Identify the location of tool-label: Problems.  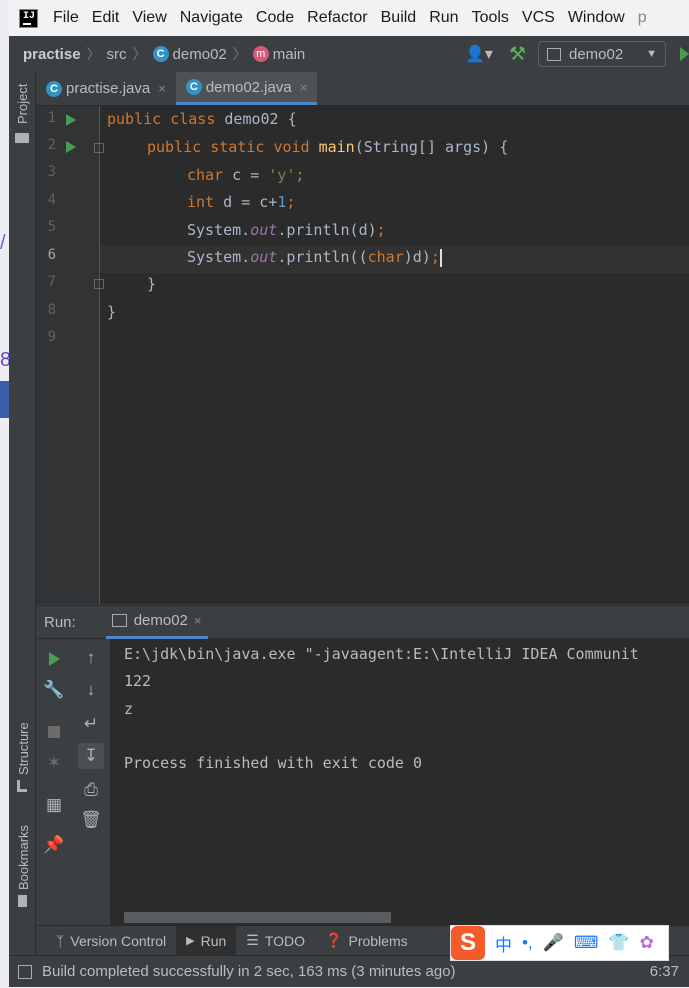
(378, 940).